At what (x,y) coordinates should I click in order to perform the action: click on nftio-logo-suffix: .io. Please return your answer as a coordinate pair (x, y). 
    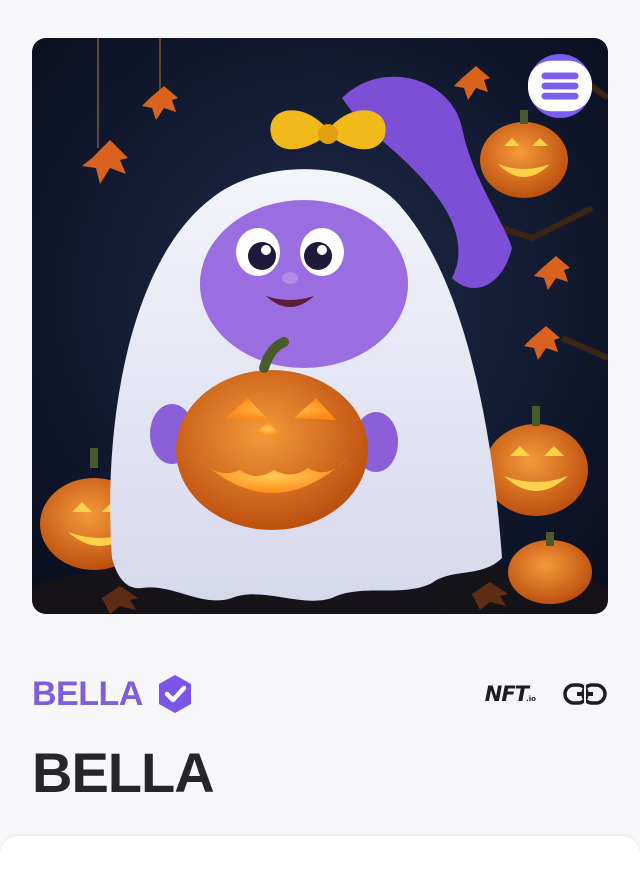
    Looking at the image, I should click on (531, 699).